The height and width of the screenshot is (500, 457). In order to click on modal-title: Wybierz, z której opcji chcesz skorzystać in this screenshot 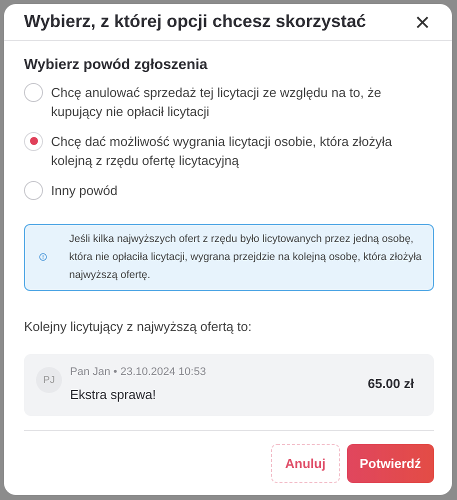, I will do `click(195, 21)`.